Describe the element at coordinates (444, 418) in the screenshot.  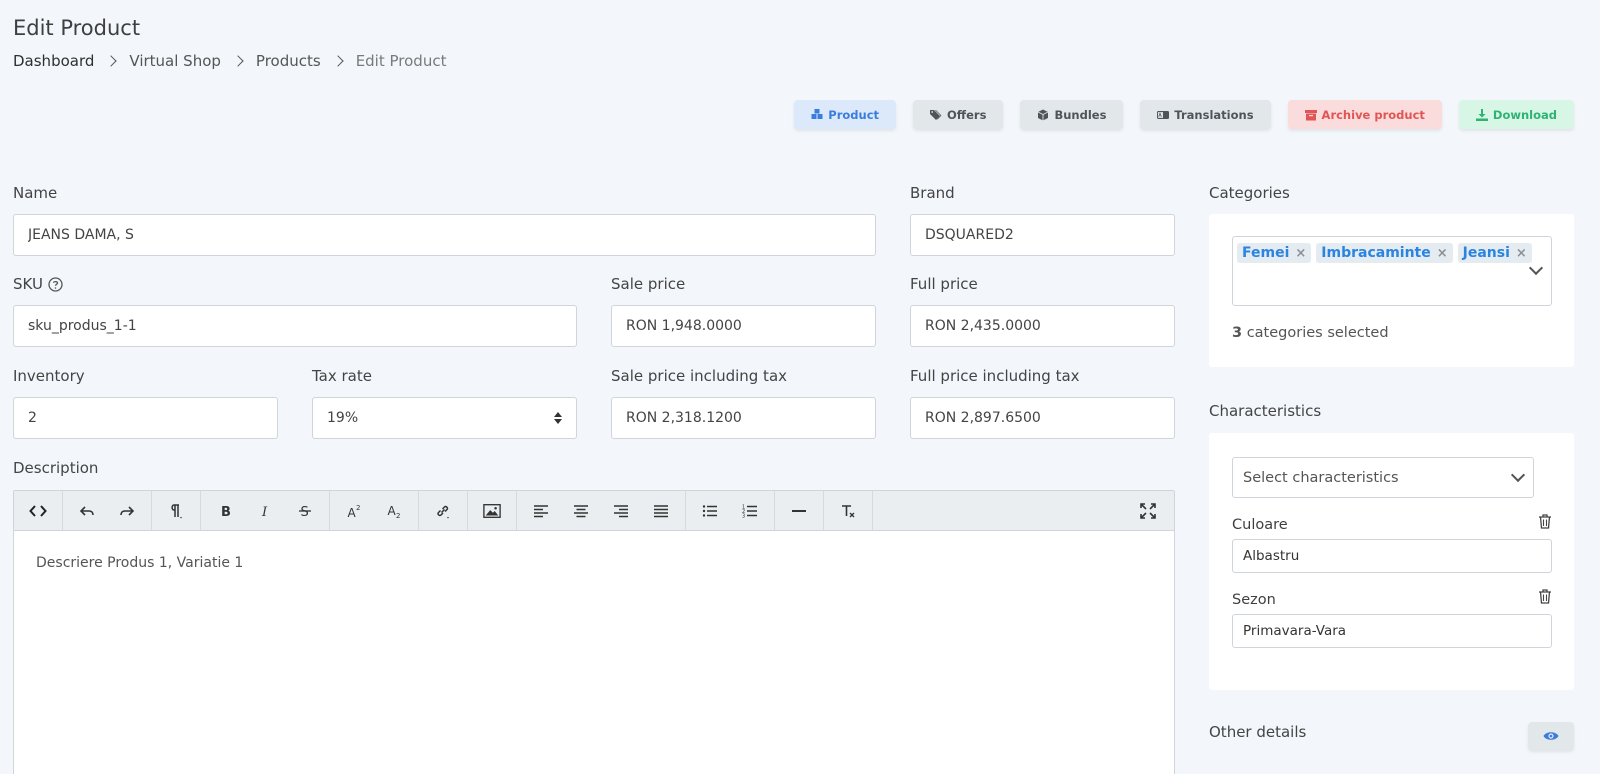
I see `tax-rate-select: 19%` at that location.